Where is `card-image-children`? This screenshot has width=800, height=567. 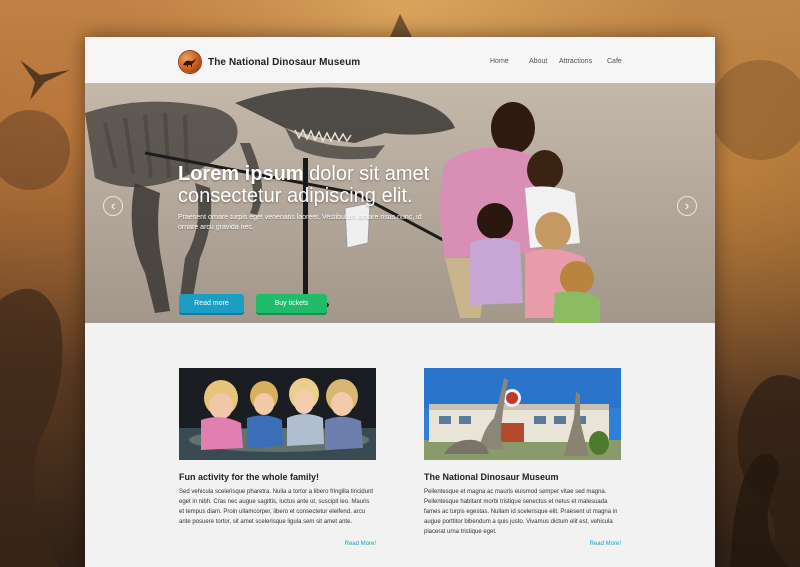 card-image-children is located at coordinates (277, 414).